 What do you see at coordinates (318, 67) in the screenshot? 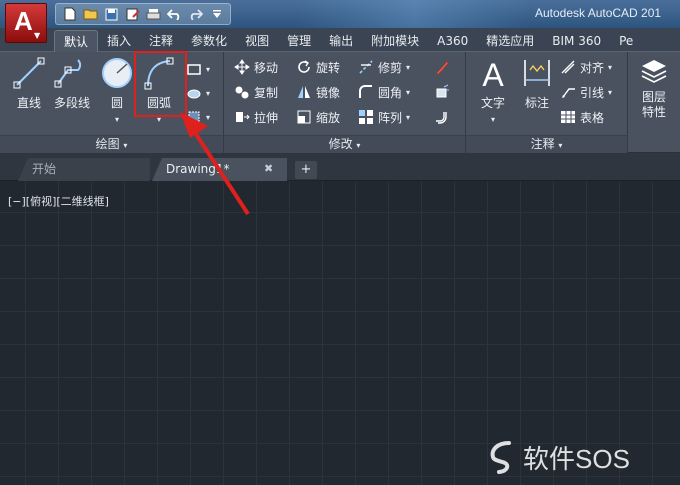
I see `rotate-button: 旋转` at bounding box center [318, 67].